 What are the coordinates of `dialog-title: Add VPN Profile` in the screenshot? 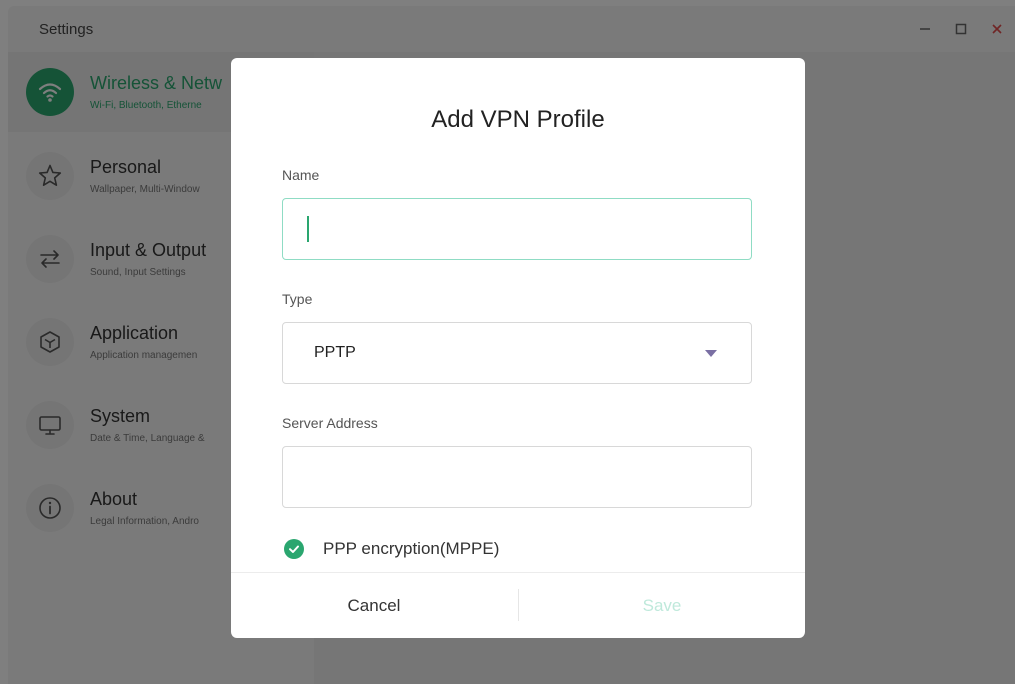 It's located at (518, 119).